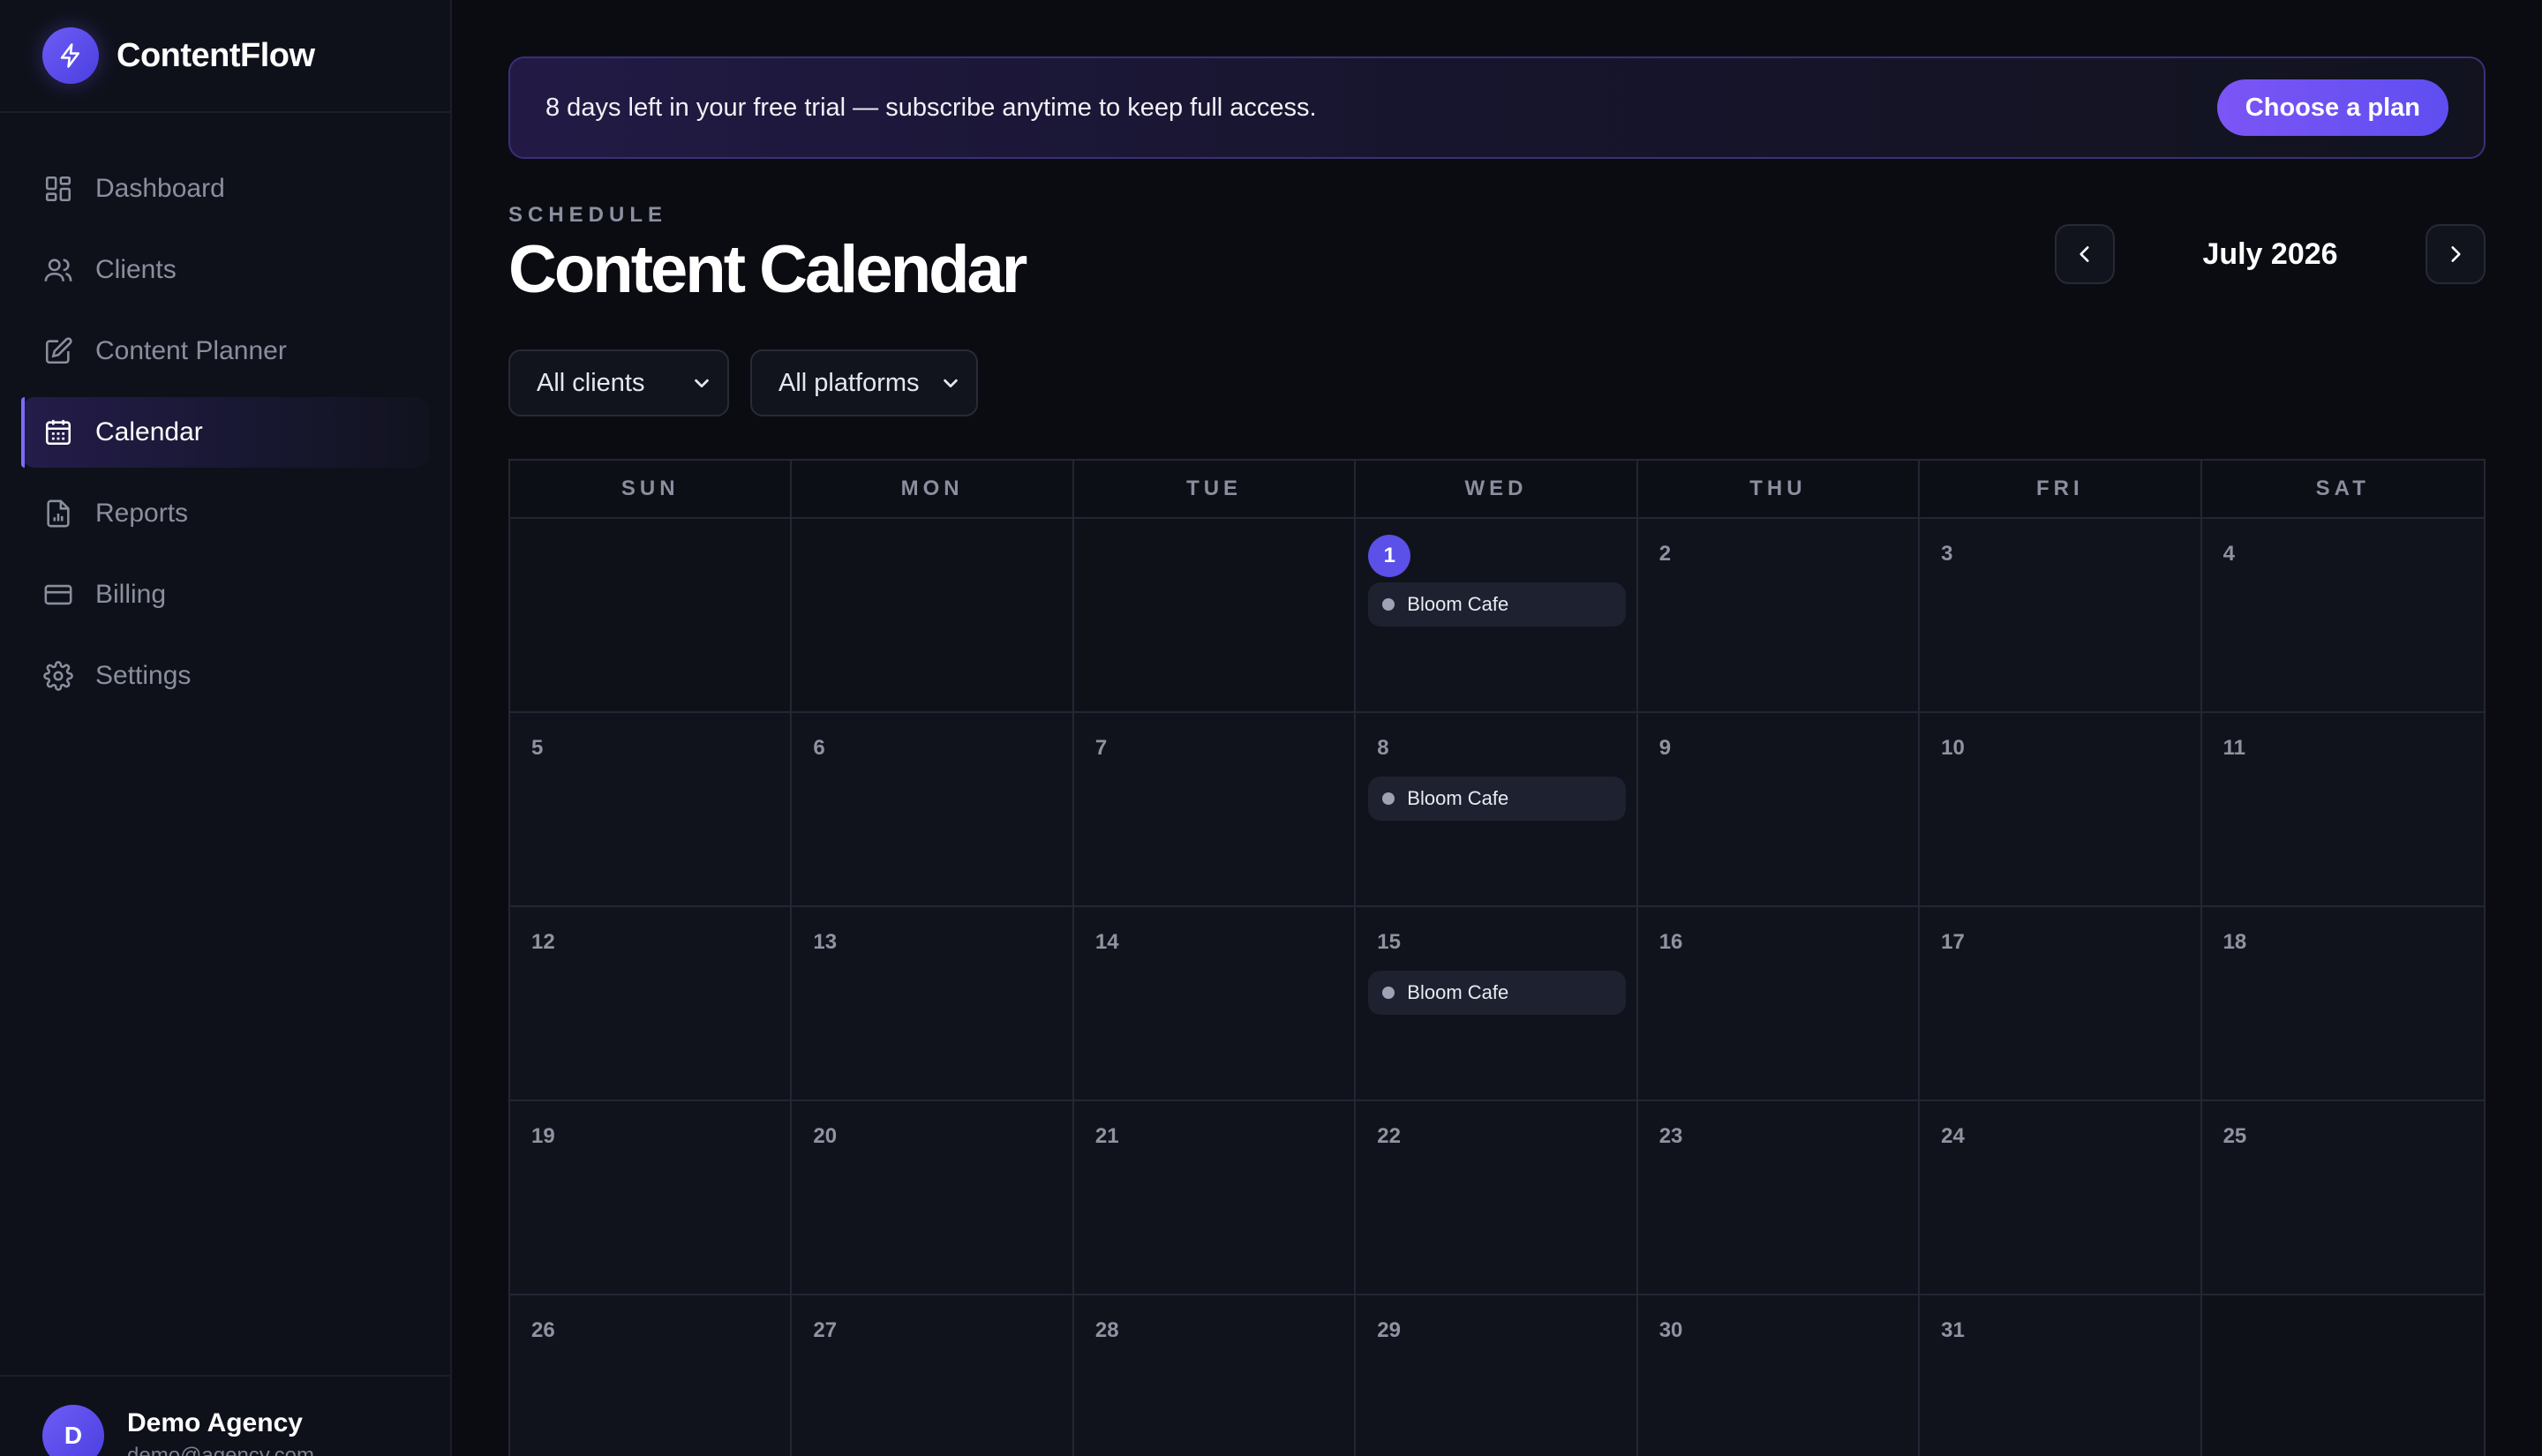 Image resolution: width=2542 pixels, height=1456 pixels. I want to click on sidebar-item-dashboard: Dashboard, so click(225, 189).